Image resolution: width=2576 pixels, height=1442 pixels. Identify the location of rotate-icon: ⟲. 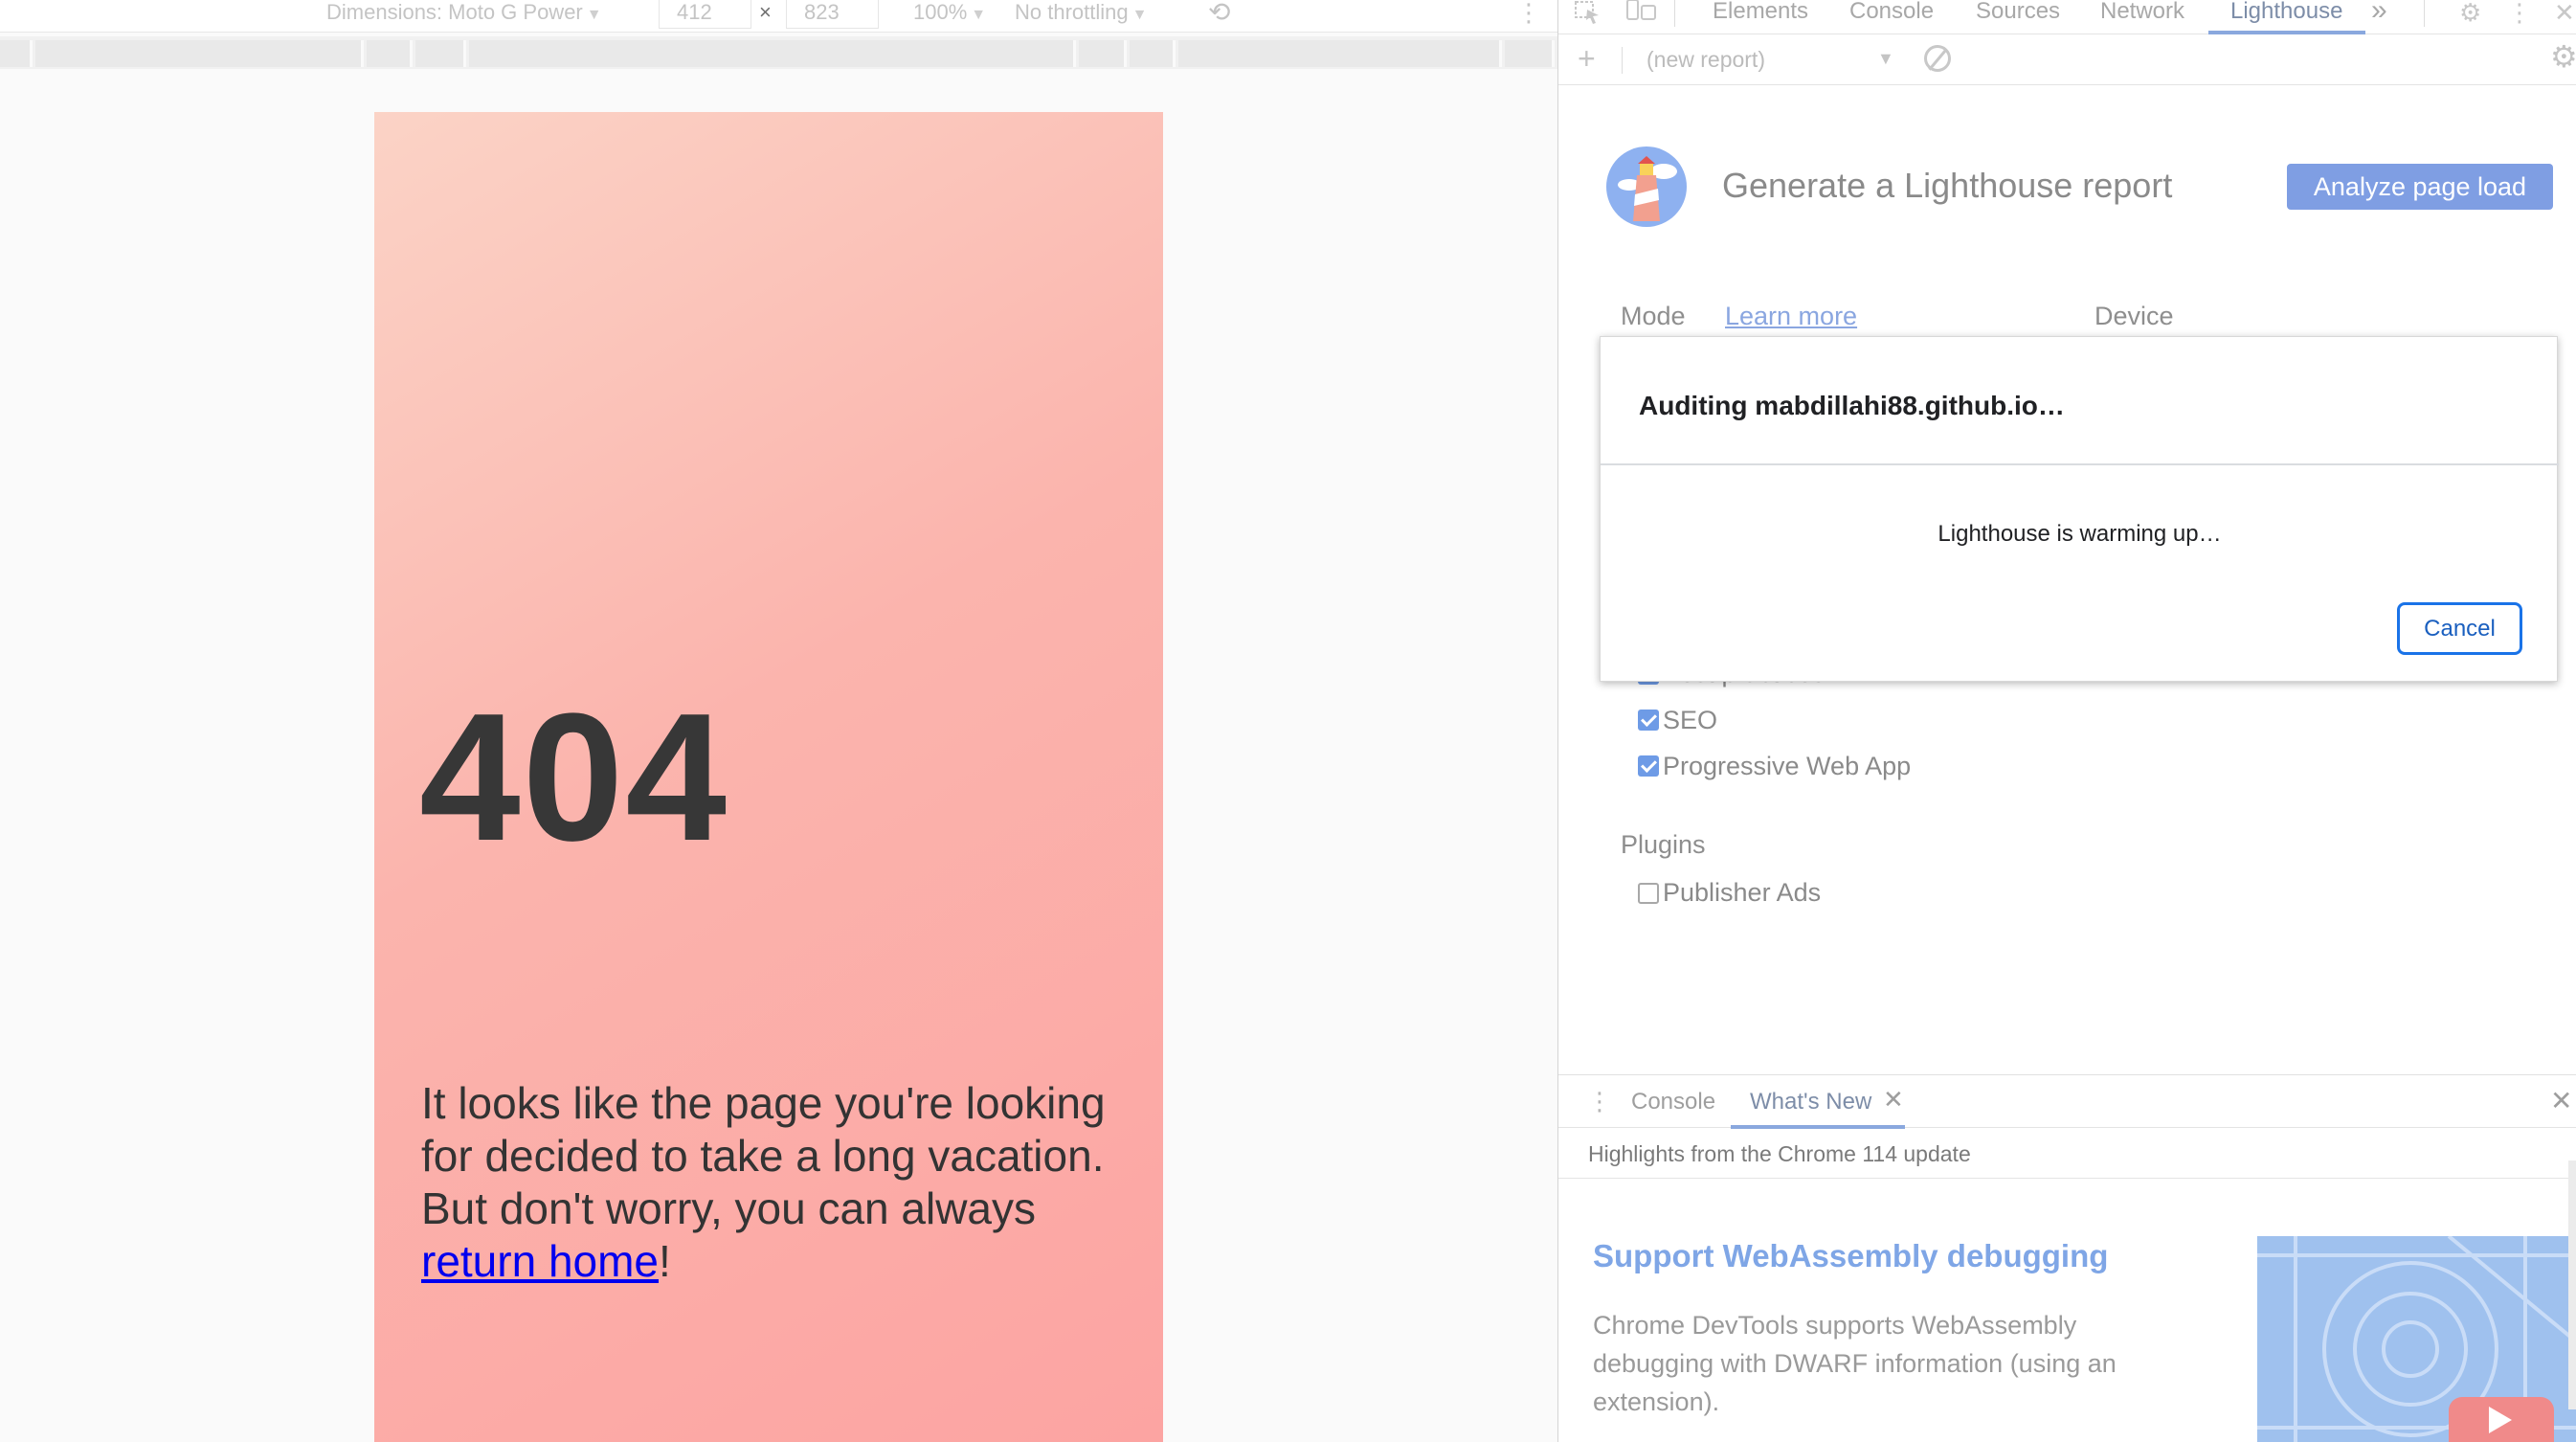
(1219, 14).